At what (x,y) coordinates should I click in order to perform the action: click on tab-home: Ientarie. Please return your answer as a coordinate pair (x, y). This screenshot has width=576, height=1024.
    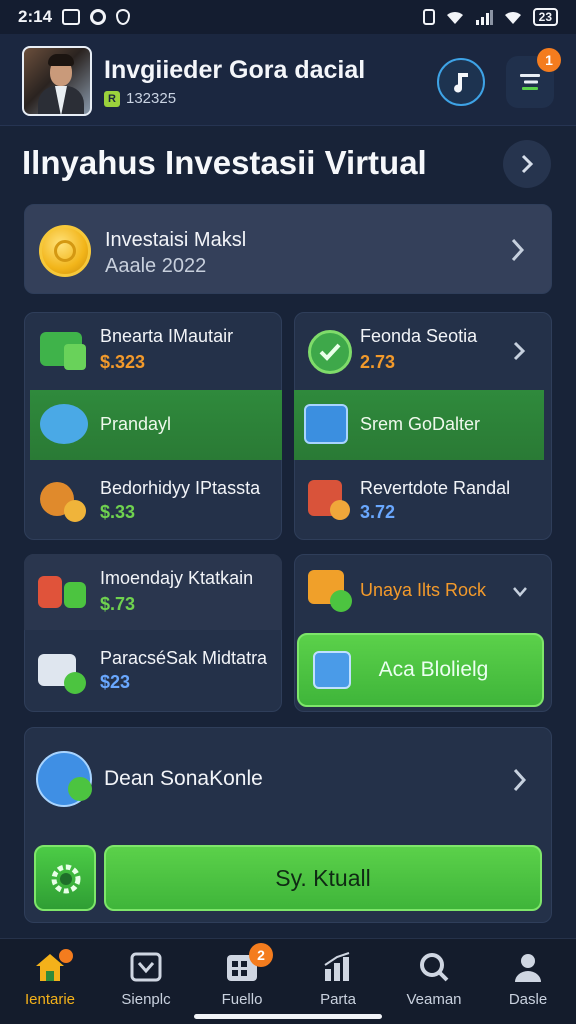
    Looking at the image, I should click on (50, 977).